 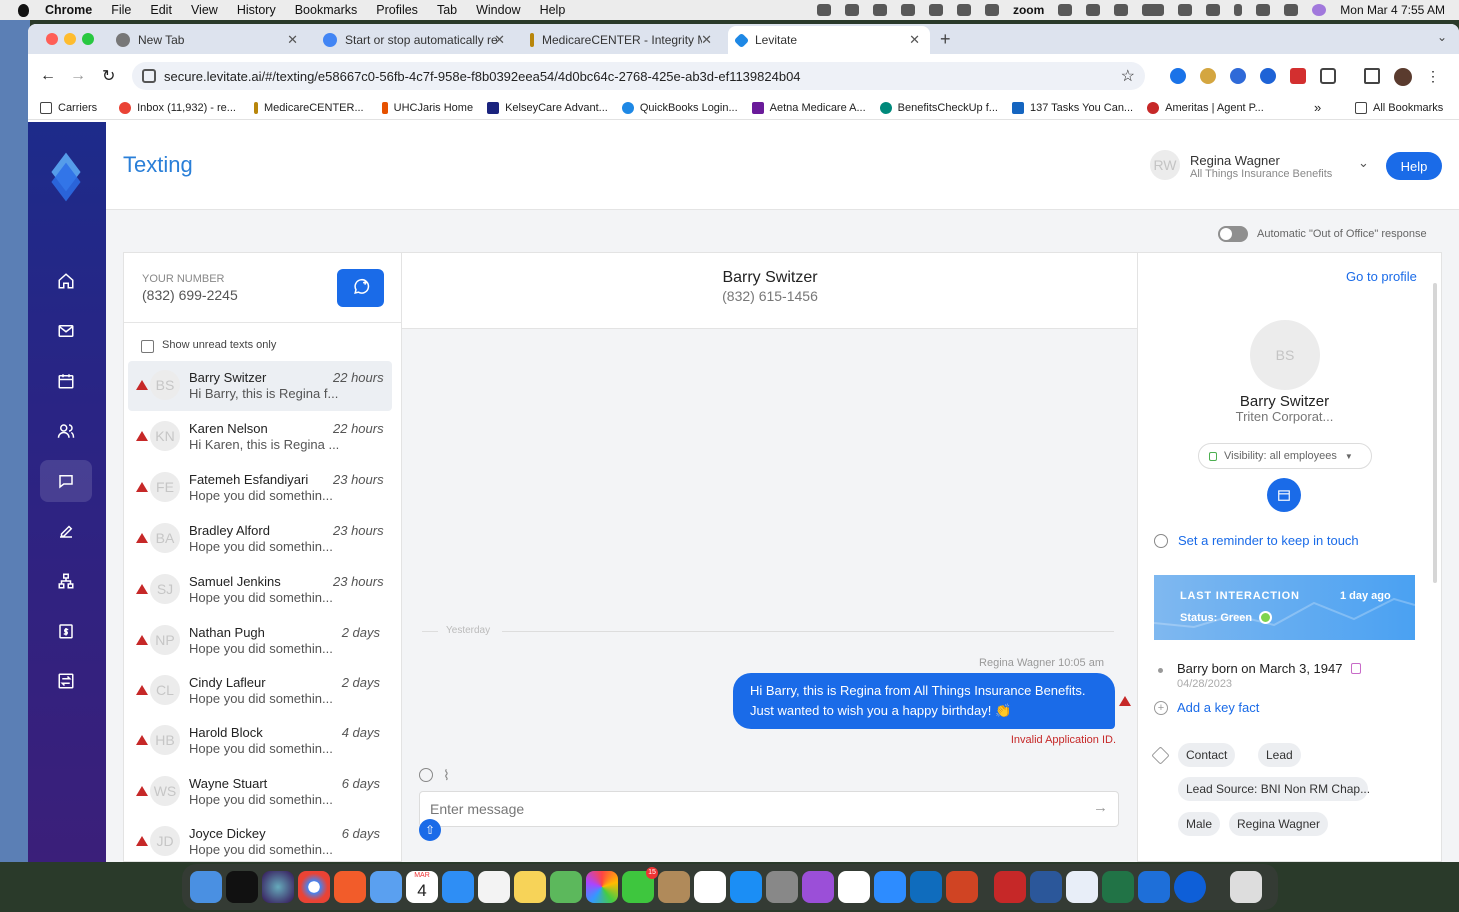 I want to click on new-tab-icon: +, so click(x=945, y=39).